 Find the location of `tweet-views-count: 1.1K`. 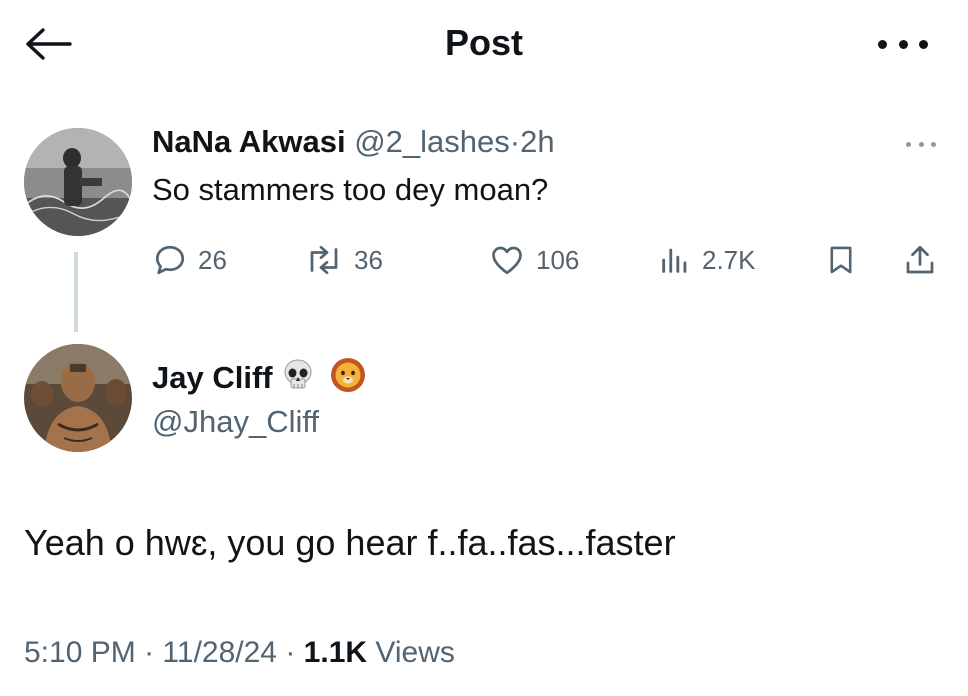

tweet-views-count: 1.1K is located at coordinates (335, 652).